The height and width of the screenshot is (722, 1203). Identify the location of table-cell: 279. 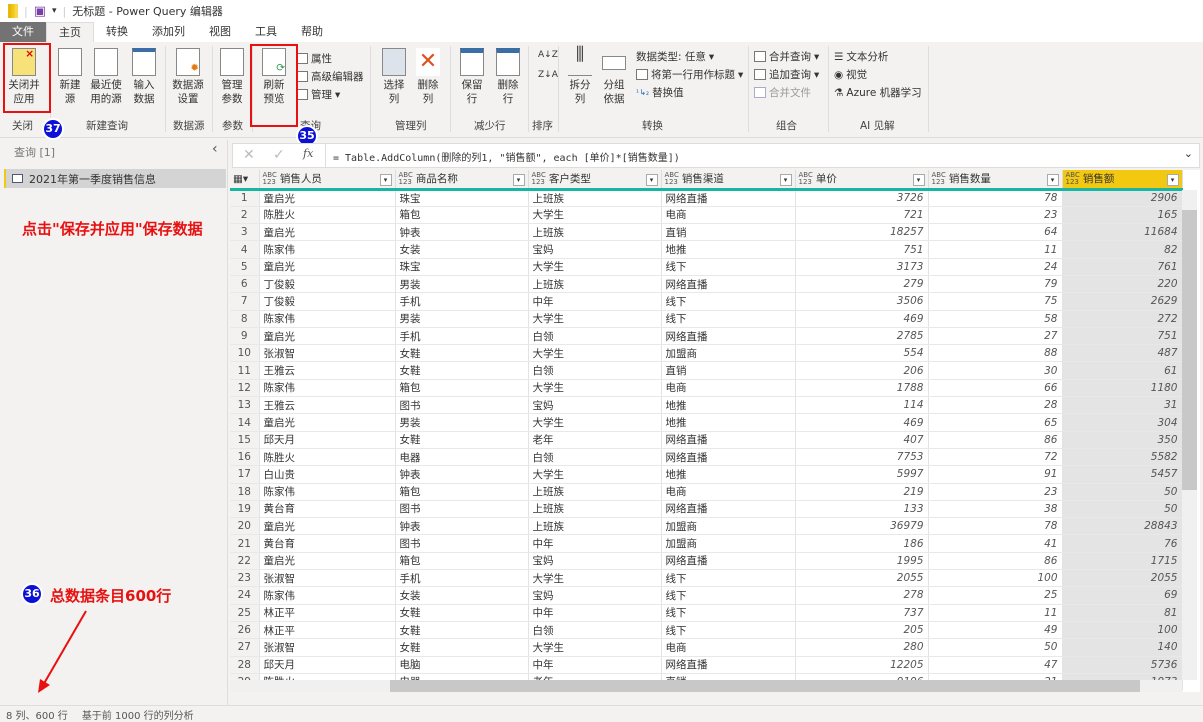
(862, 284).